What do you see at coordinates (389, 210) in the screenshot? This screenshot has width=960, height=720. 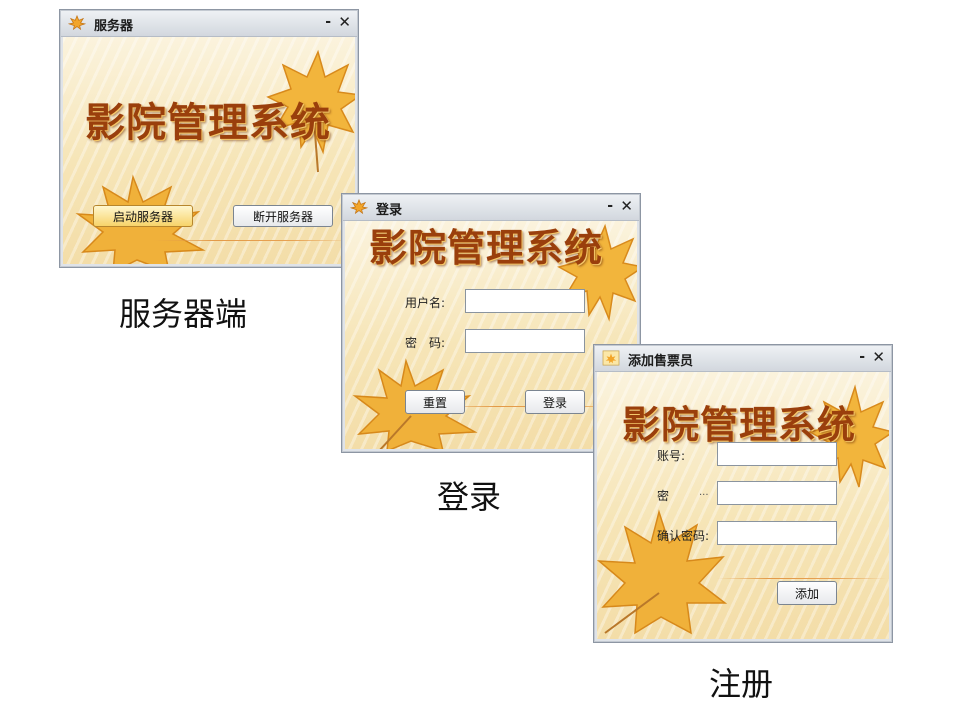 I see `window-title: 登录` at bounding box center [389, 210].